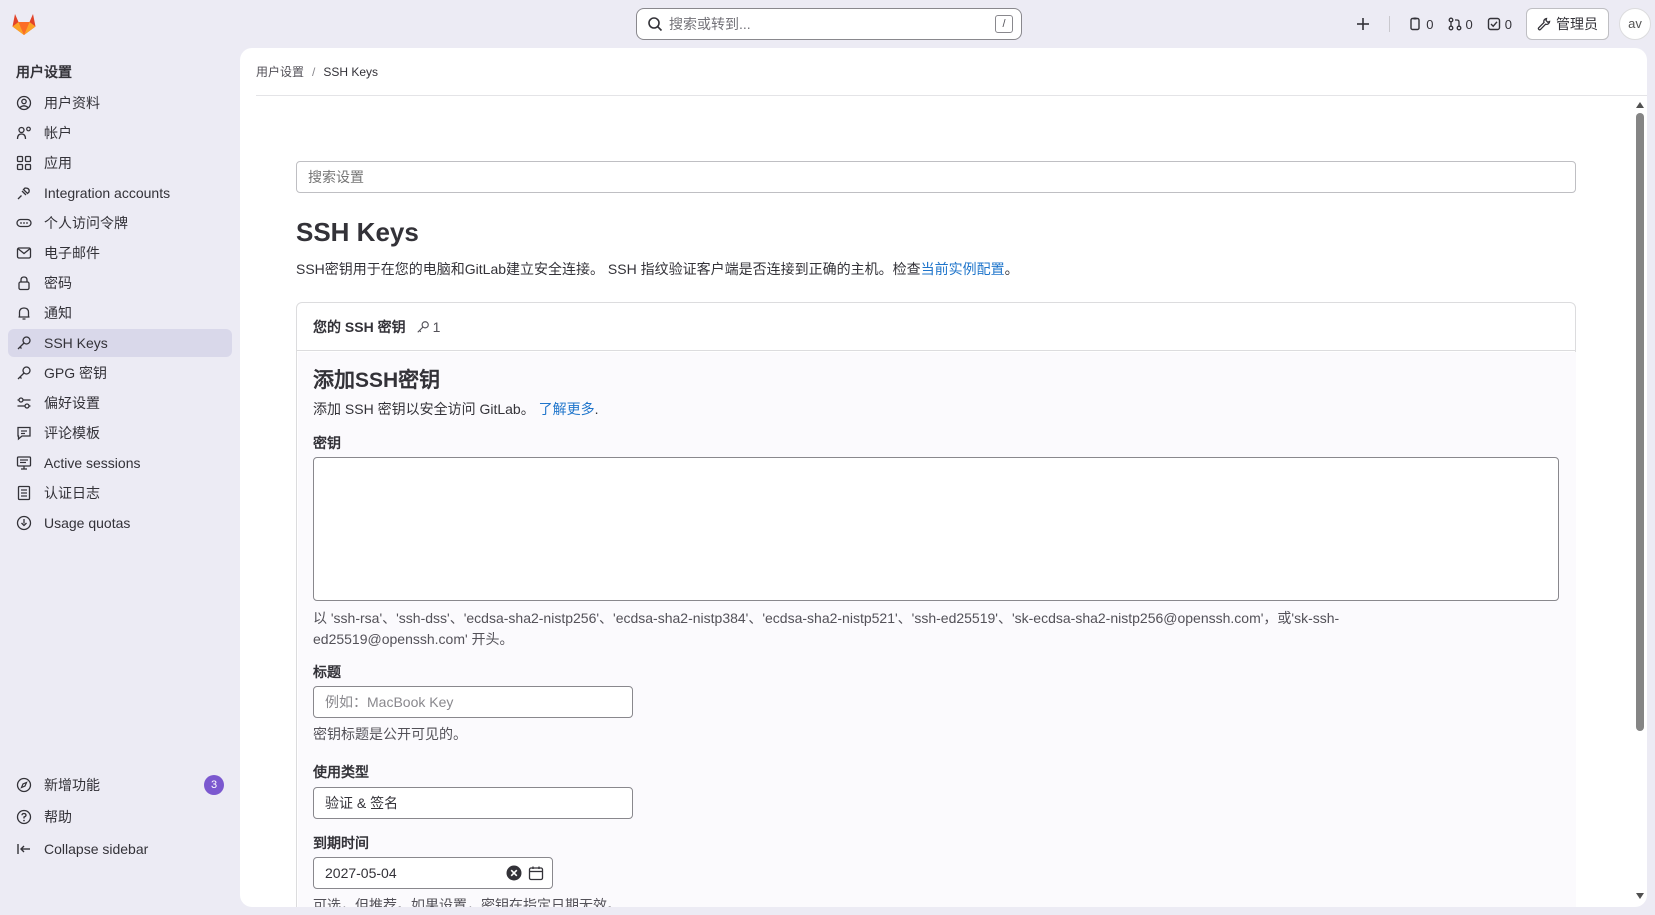 This screenshot has height=915, width=1655. I want to click on add-ssh-key-description: 添加 SSH 密钥以安全访问 GitLab。 了解更多., so click(455, 409).